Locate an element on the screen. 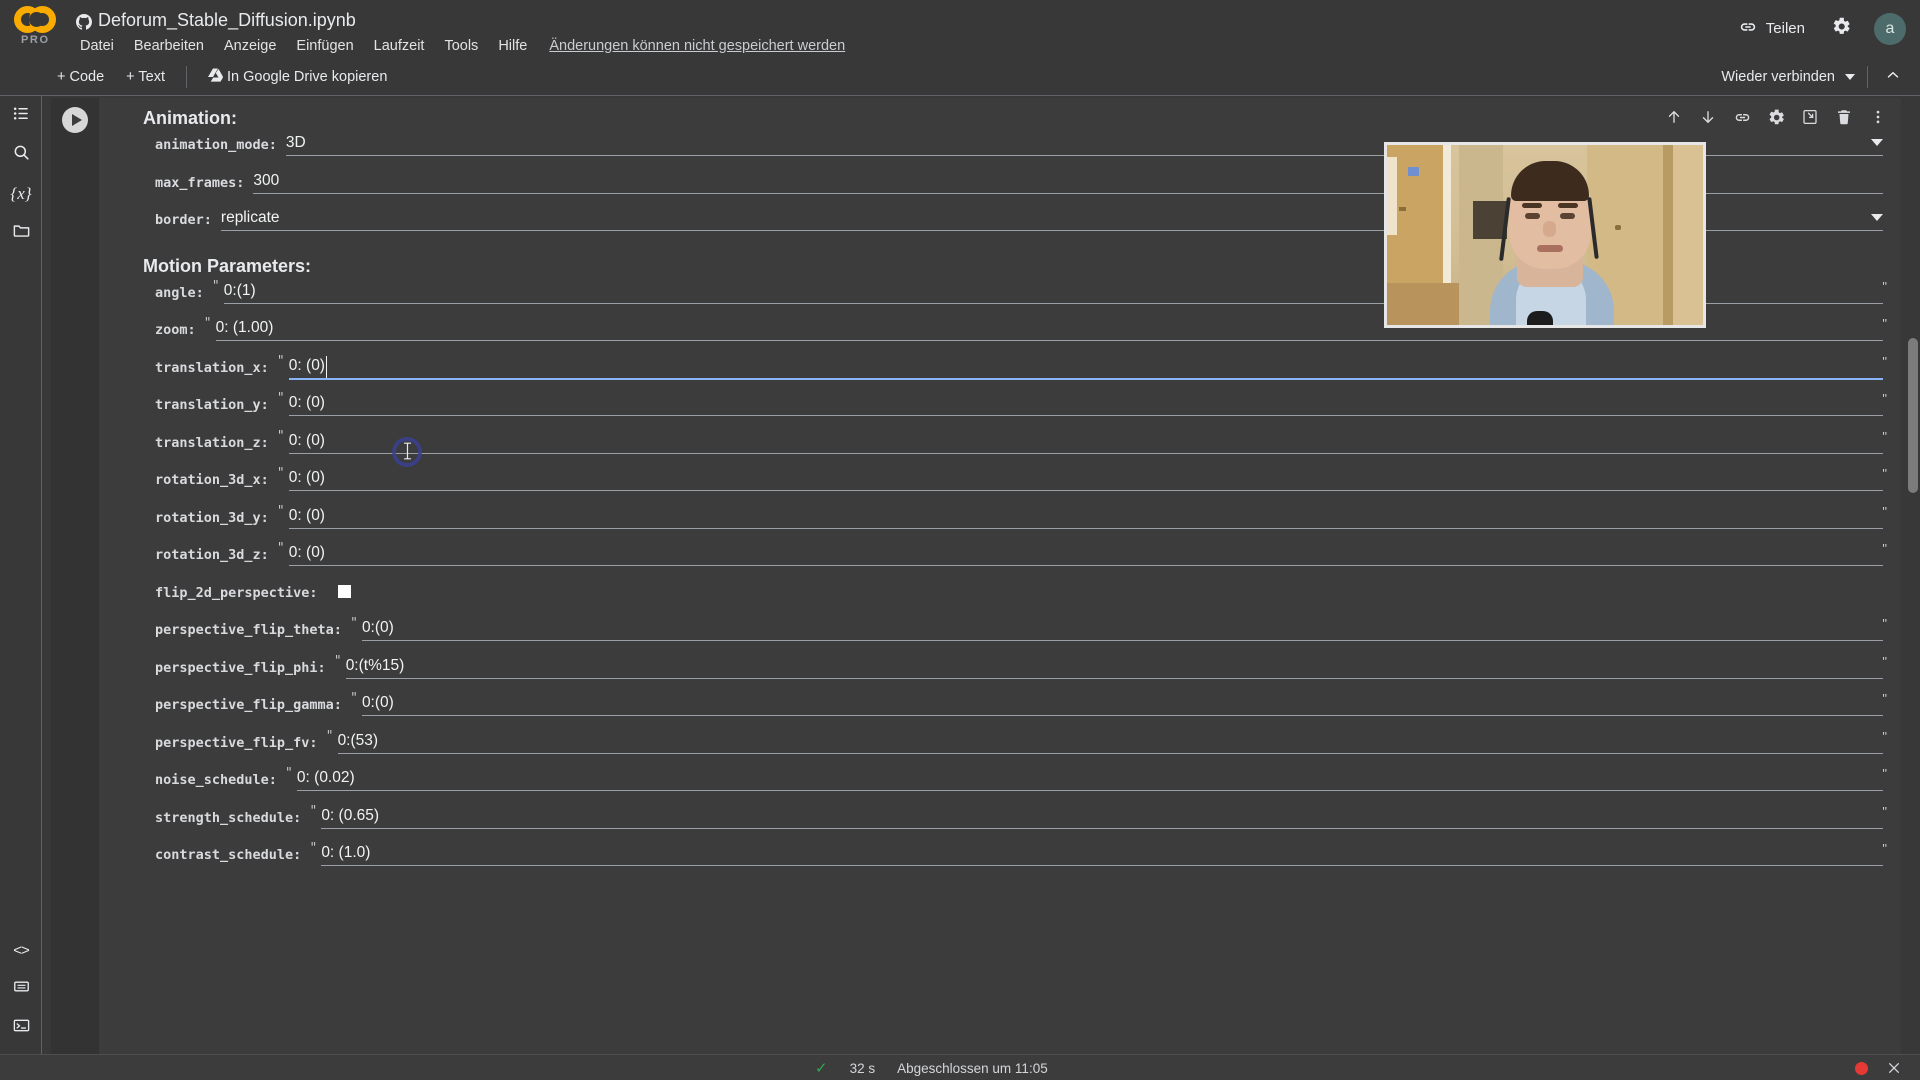 This screenshot has width=1920, height=1080. webcam-person-eyebrow-left is located at coordinates (1532, 205).